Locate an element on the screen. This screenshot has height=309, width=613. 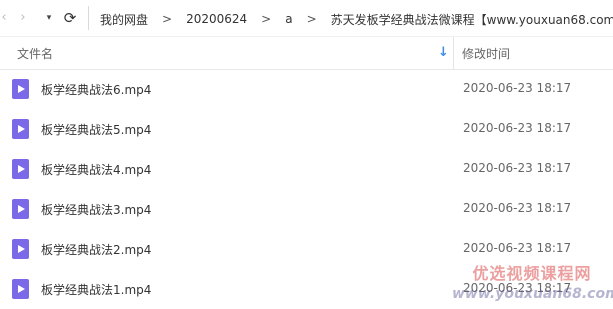
file-row: 板学经典战法5.mp4 2020-06-23 18:17 is located at coordinates (306, 129).